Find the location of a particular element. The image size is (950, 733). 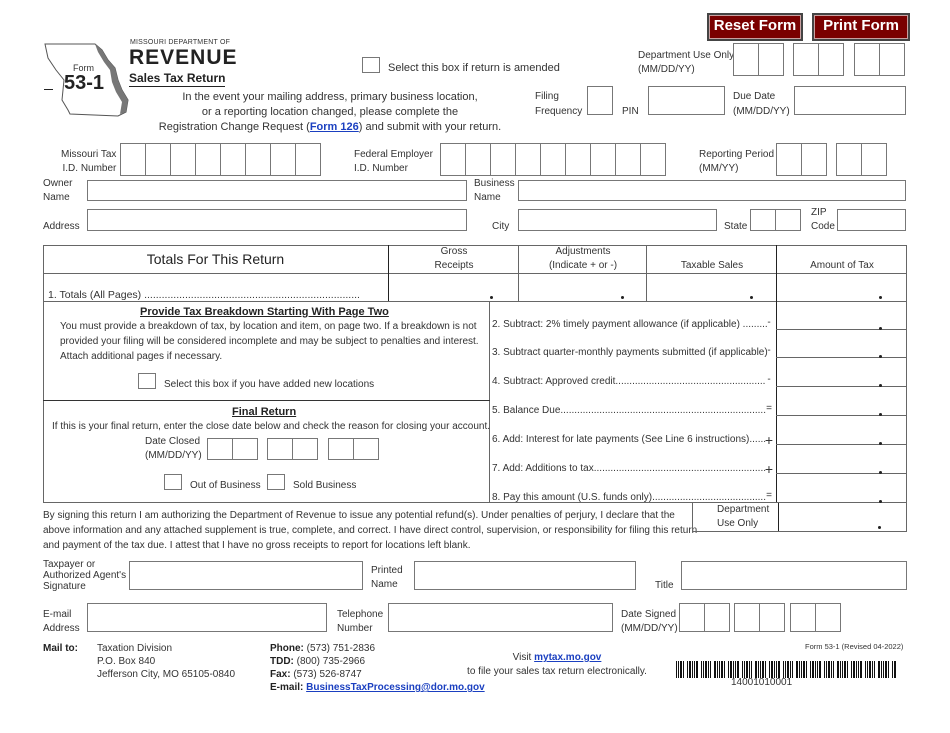

pin-label: PIN is located at coordinates (630, 111).